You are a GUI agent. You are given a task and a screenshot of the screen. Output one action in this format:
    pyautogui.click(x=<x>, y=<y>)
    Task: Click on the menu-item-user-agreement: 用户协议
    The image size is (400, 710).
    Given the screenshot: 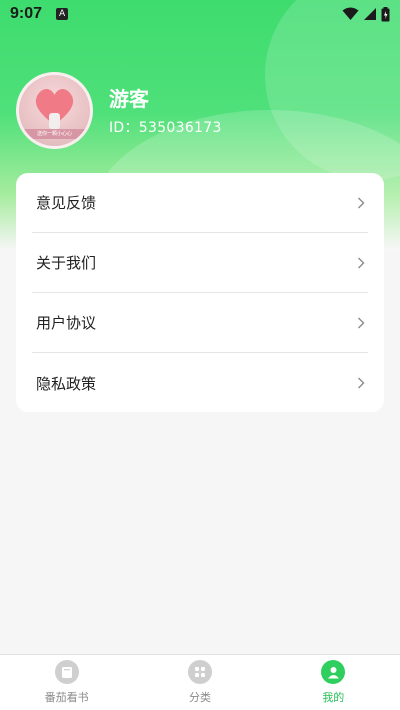 What is the action you would take?
    pyautogui.click(x=200, y=323)
    